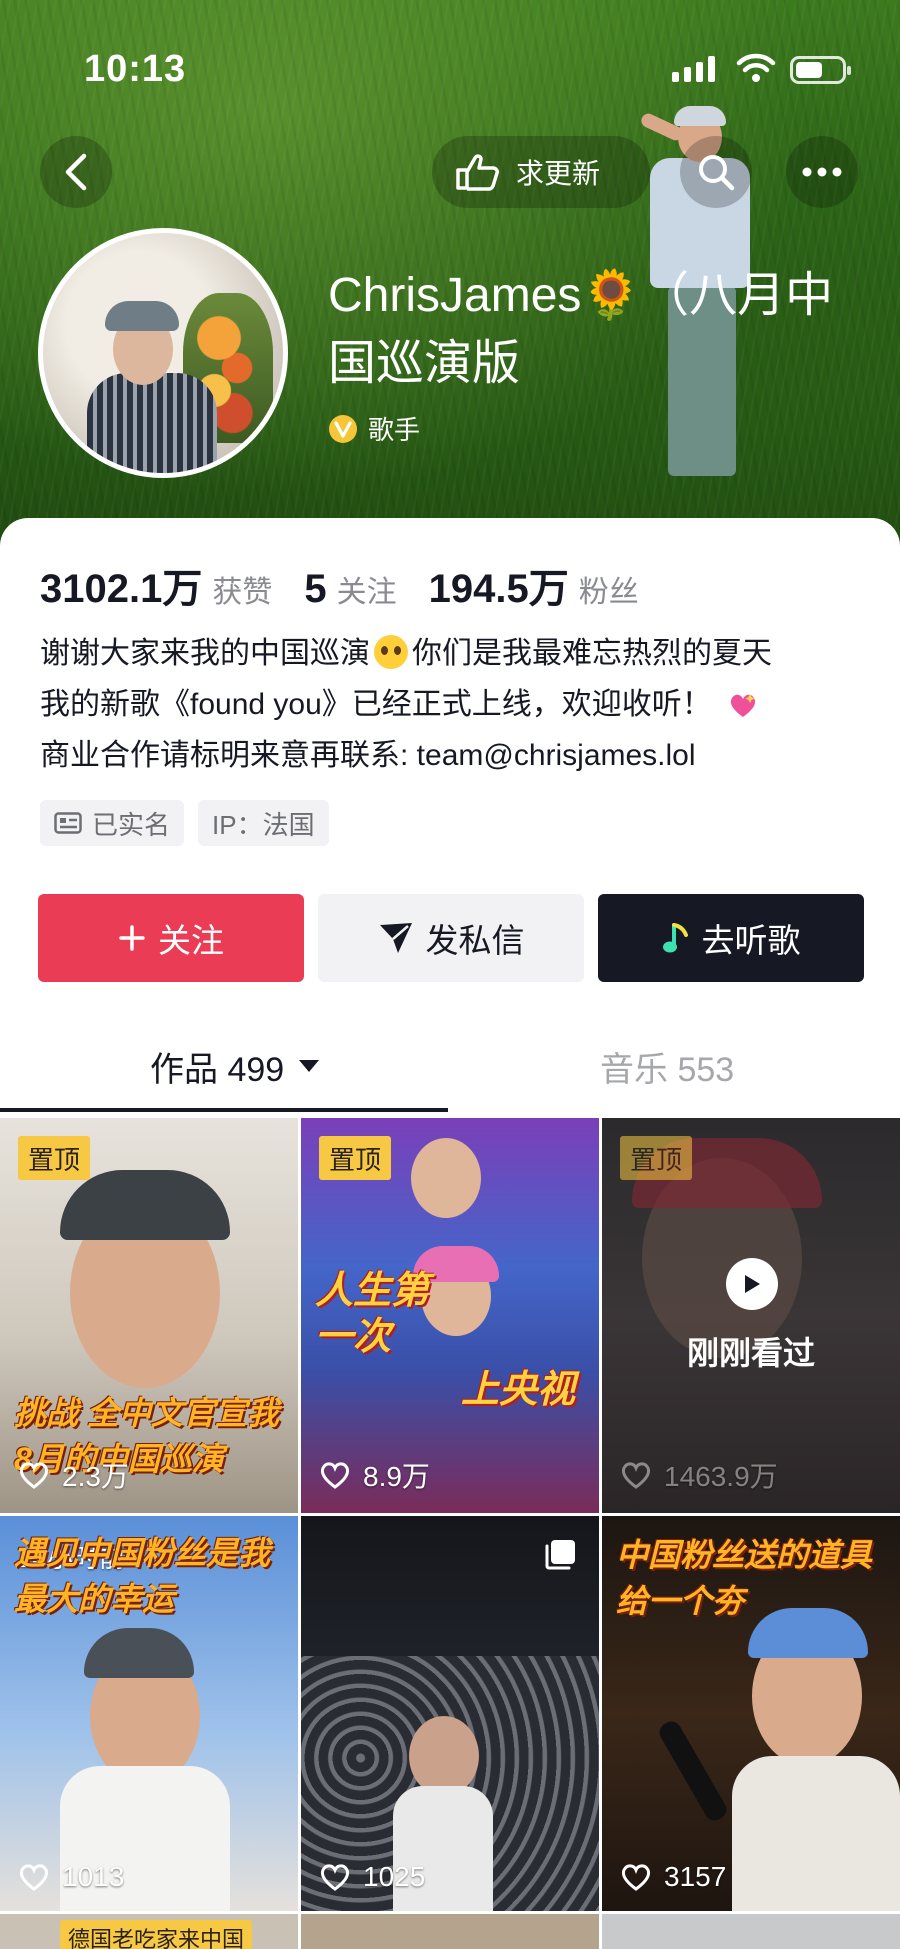  What do you see at coordinates (391, 652) in the screenshot?
I see `pleading-face-emoji-icon` at bounding box center [391, 652].